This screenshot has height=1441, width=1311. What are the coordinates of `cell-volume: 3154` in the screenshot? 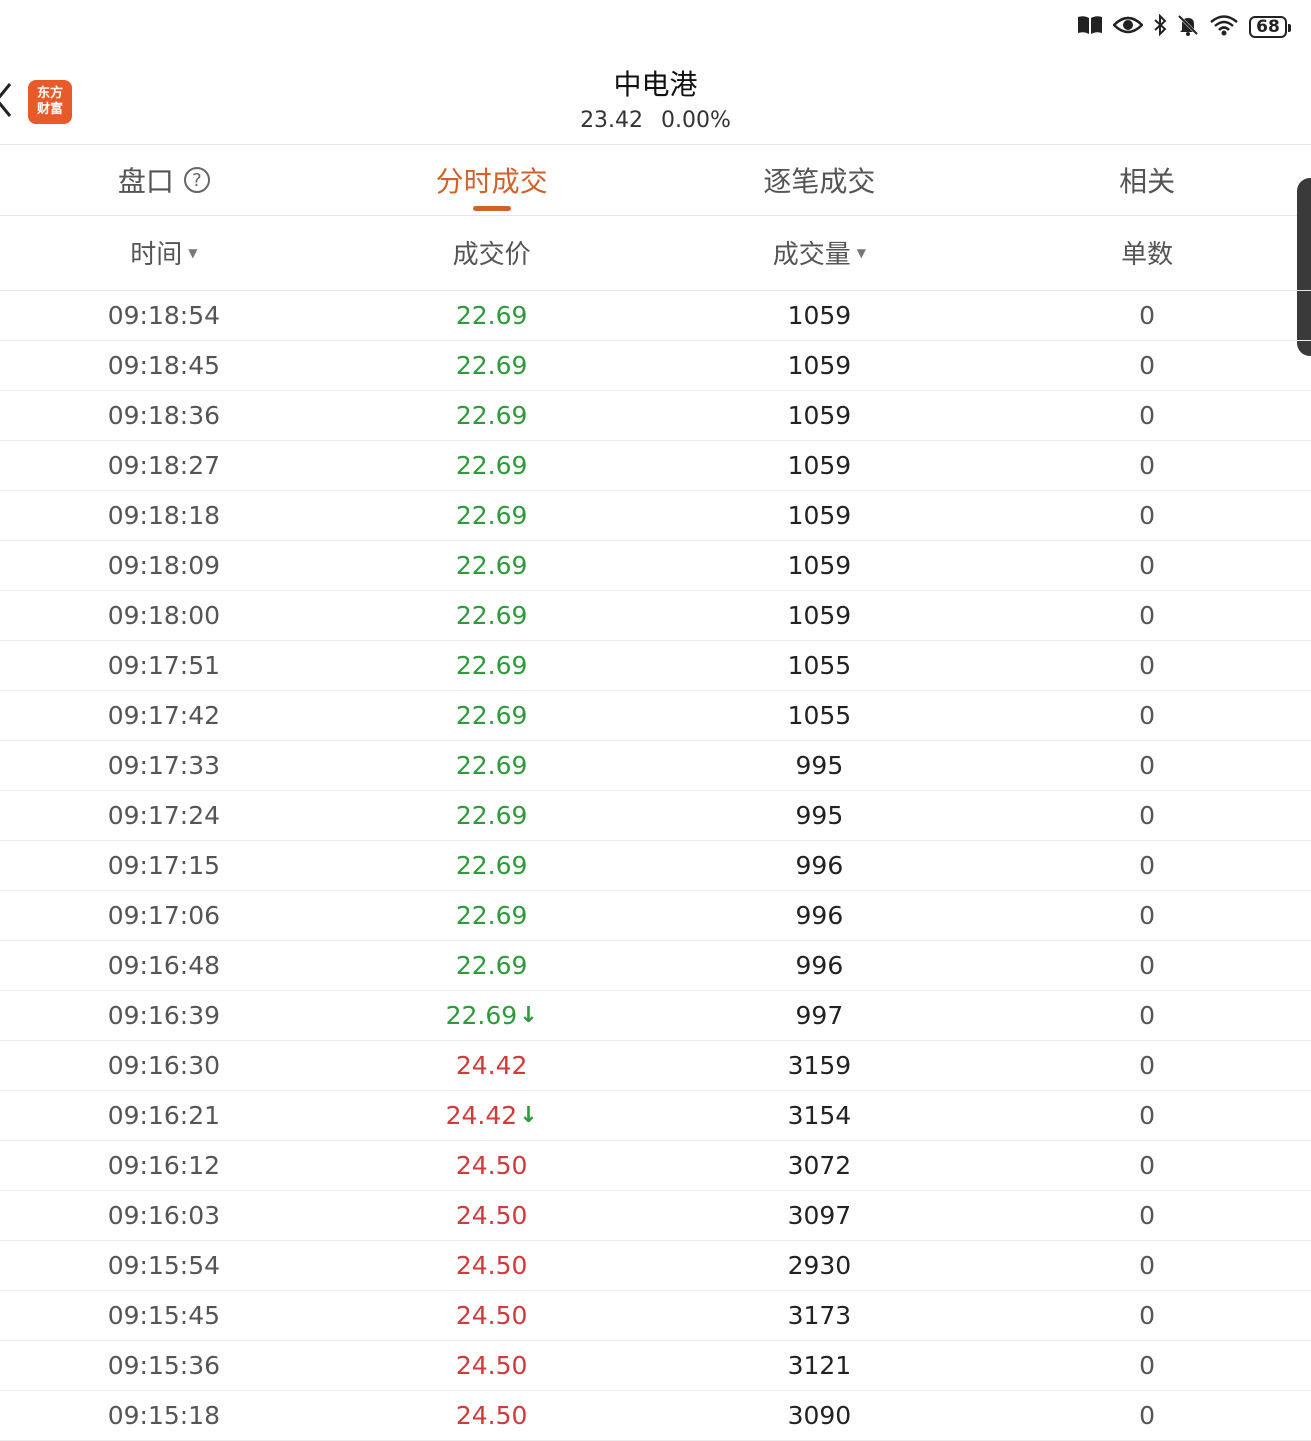 It's located at (819, 1115).